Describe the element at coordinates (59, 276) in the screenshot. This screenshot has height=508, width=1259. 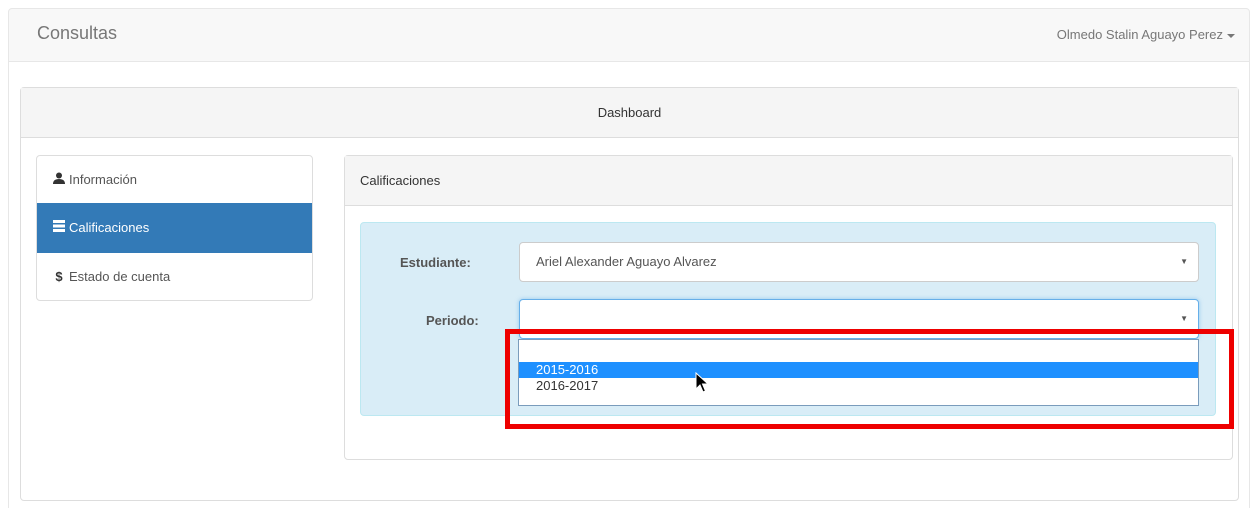
I see `dollar-icon: $` at that location.